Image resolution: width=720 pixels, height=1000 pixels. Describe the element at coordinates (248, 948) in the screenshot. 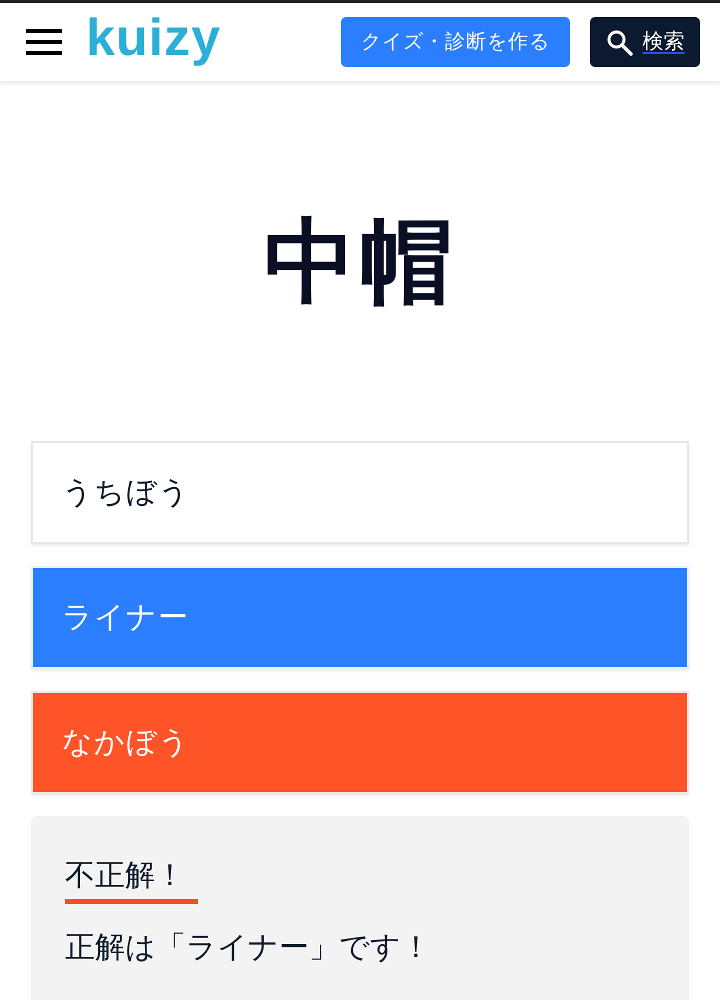

I see `answer-message: 正解は「ライナー」です！` at that location.